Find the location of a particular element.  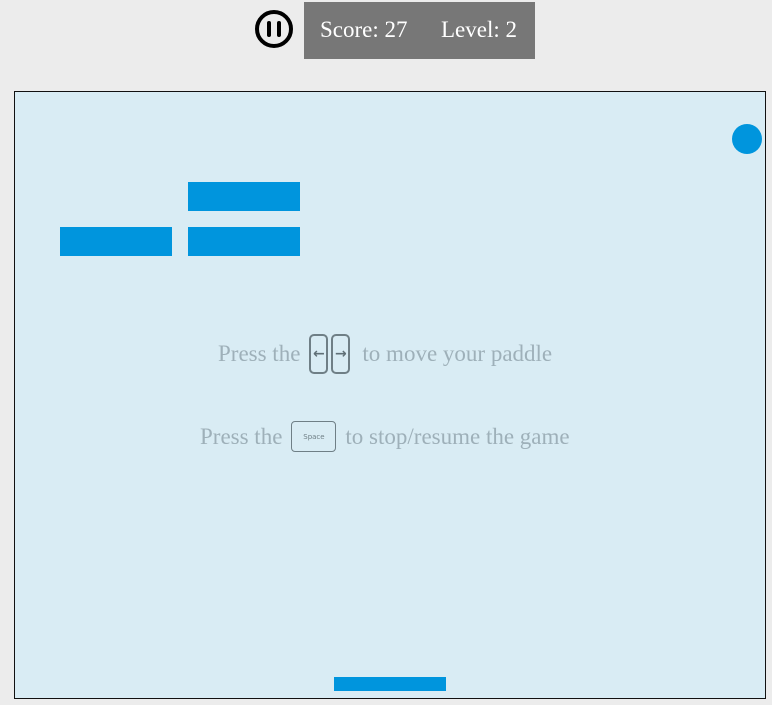

move-instruction-prefix: Press the is located at coordinates (259, 353).